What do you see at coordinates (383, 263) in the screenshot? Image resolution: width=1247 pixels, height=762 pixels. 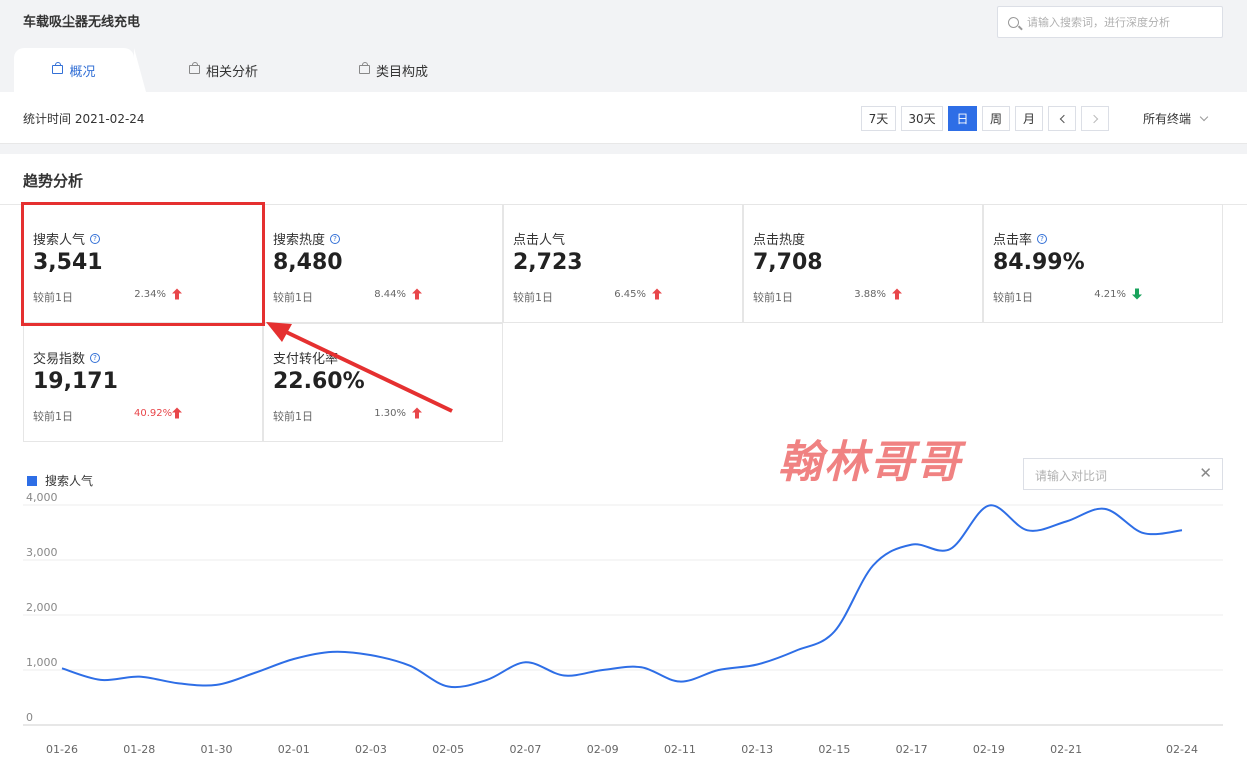 I see `metric-card: 搜索热度? 8,480 较前1日 8.44%` at bounding box center [383, 263].